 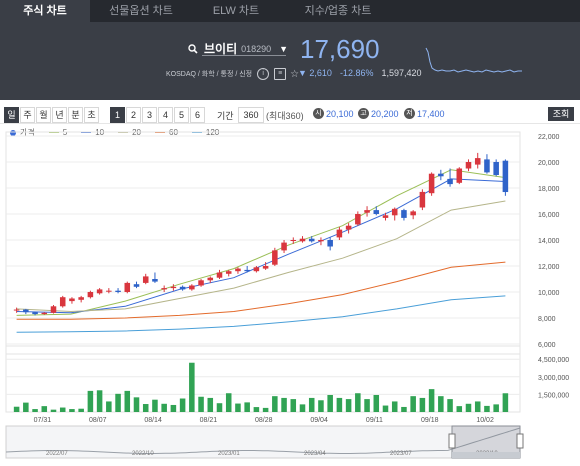 What do you see at coordinates (261, 314) in the screenshot?
I see `ma120-line` at bounding box center [261, 314].